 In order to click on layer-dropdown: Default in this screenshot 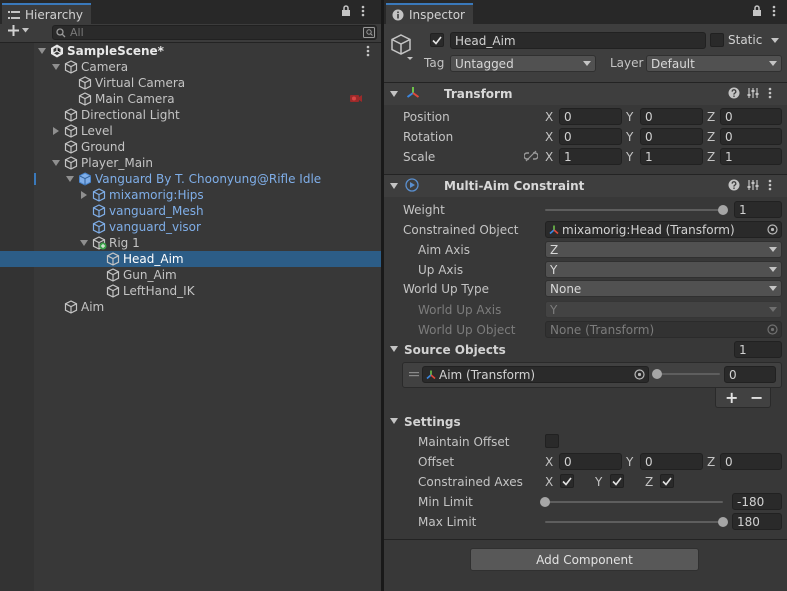, I will do `click(714, 63)`.